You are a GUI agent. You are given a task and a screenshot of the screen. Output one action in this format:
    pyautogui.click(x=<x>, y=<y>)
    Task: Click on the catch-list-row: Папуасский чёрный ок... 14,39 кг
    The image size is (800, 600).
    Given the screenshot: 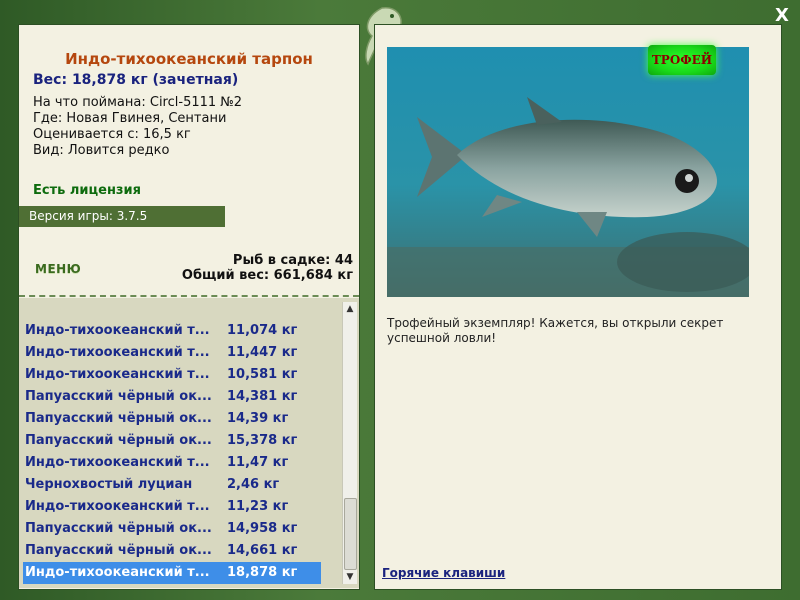 What is the action you would take?
    pyautogui.click(x=172, y=419)
    